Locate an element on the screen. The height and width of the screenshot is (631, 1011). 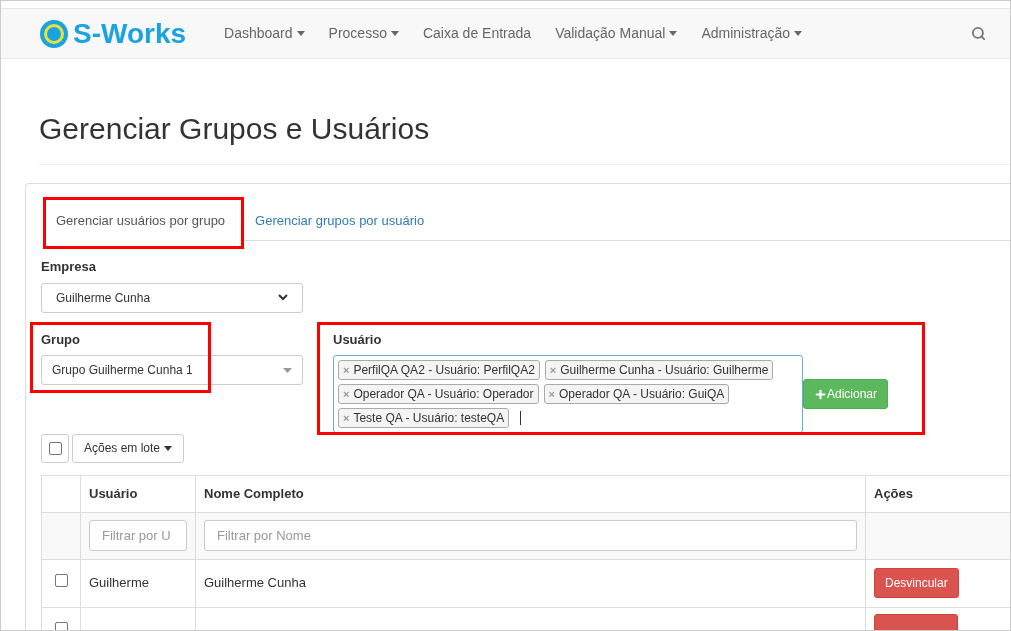
text-cursor is located at coordinates (521, 418).